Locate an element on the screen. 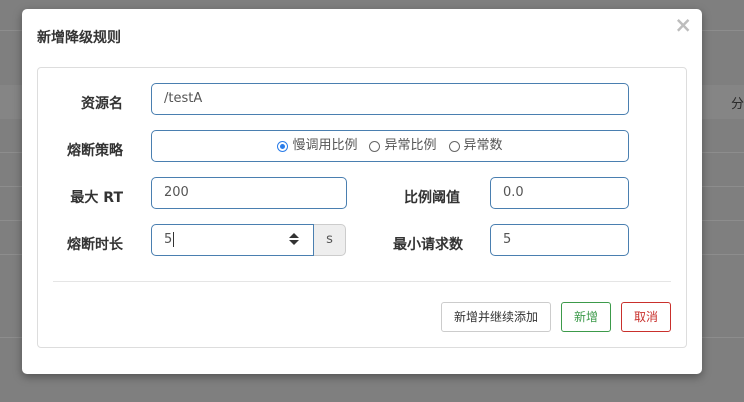 This screenshot has height=402, width=744. max-rt-label: 最大 RT is located at coordinates (96, 198).